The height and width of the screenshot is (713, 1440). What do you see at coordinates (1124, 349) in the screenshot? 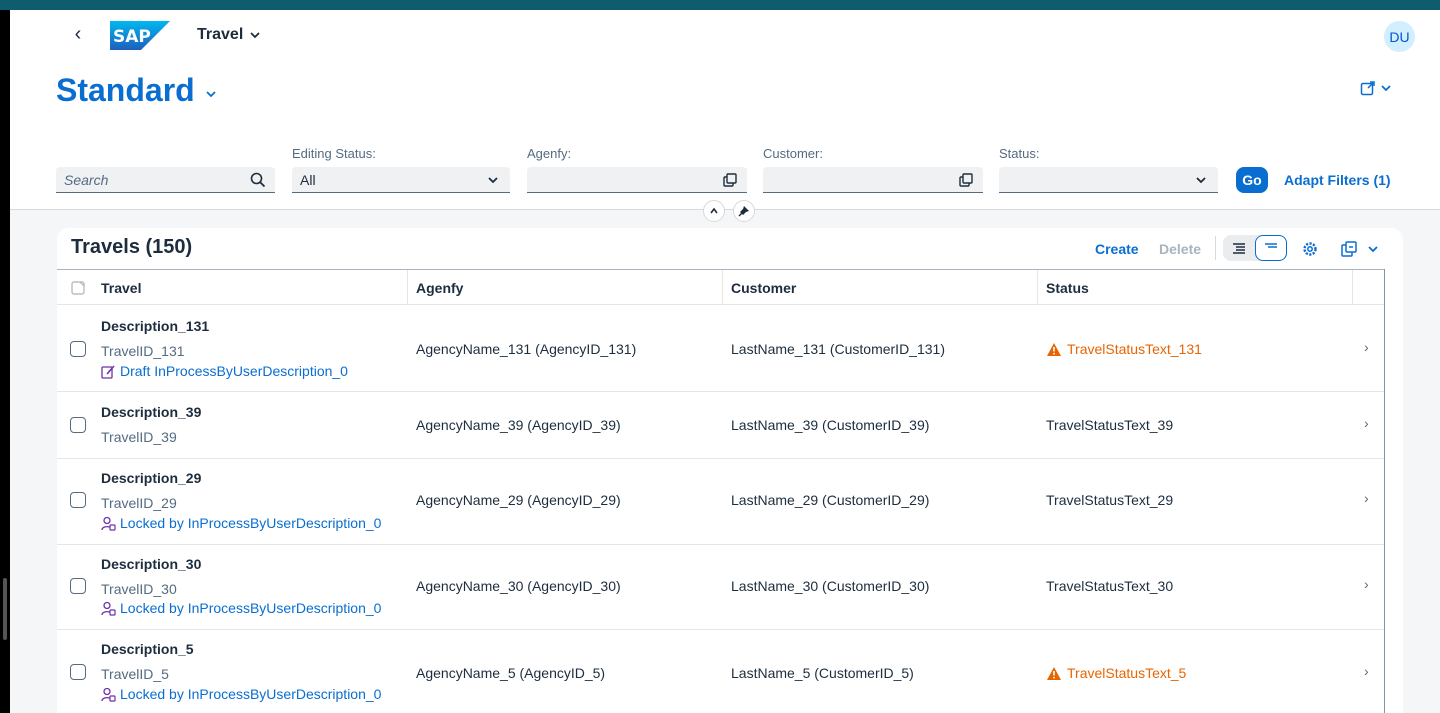
I see `status-cell: TravelStatusText_131` at bounding box center [1124, 349].